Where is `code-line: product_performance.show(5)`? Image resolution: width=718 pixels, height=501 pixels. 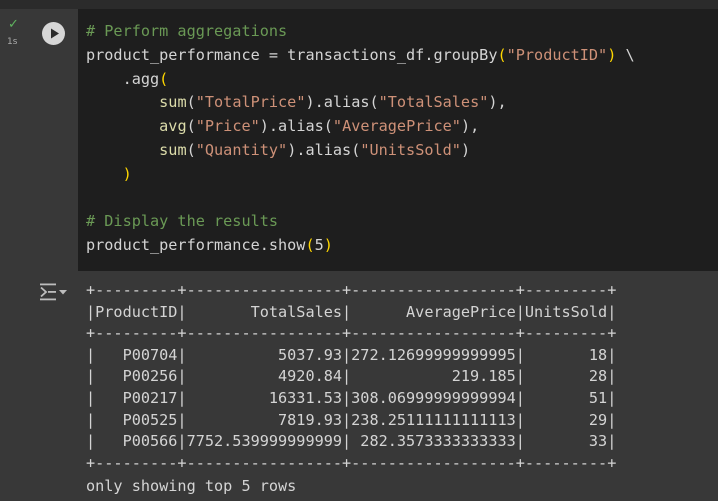
code-line: product_performance.show(5) is located at coordinates (360, 246).